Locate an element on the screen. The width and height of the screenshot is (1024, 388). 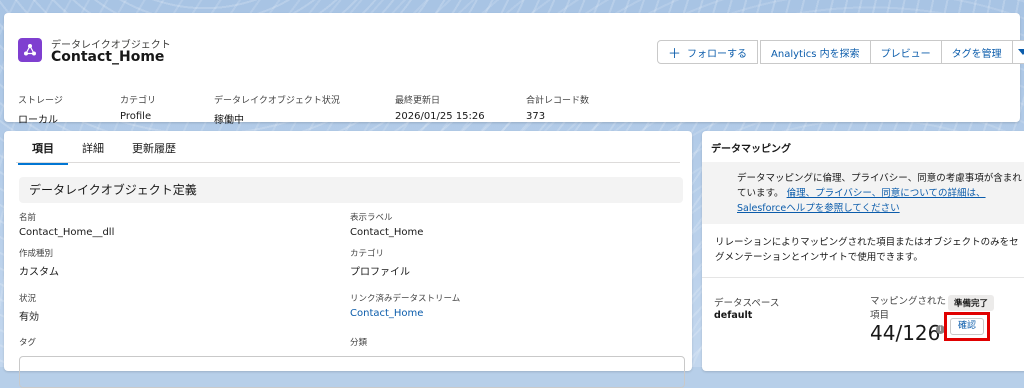
field-classification: 分類 is located at coordinates (358, 342).